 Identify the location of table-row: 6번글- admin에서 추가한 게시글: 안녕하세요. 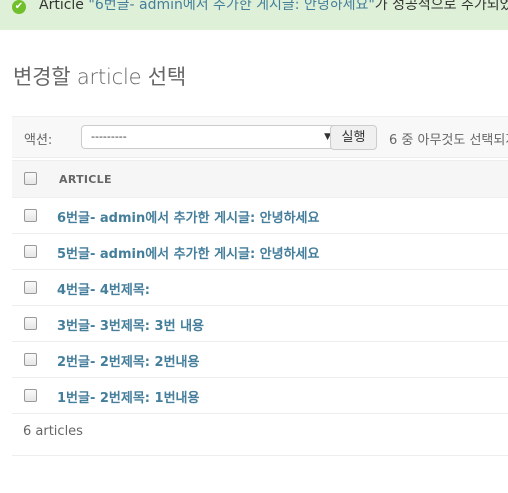
(260, 216).